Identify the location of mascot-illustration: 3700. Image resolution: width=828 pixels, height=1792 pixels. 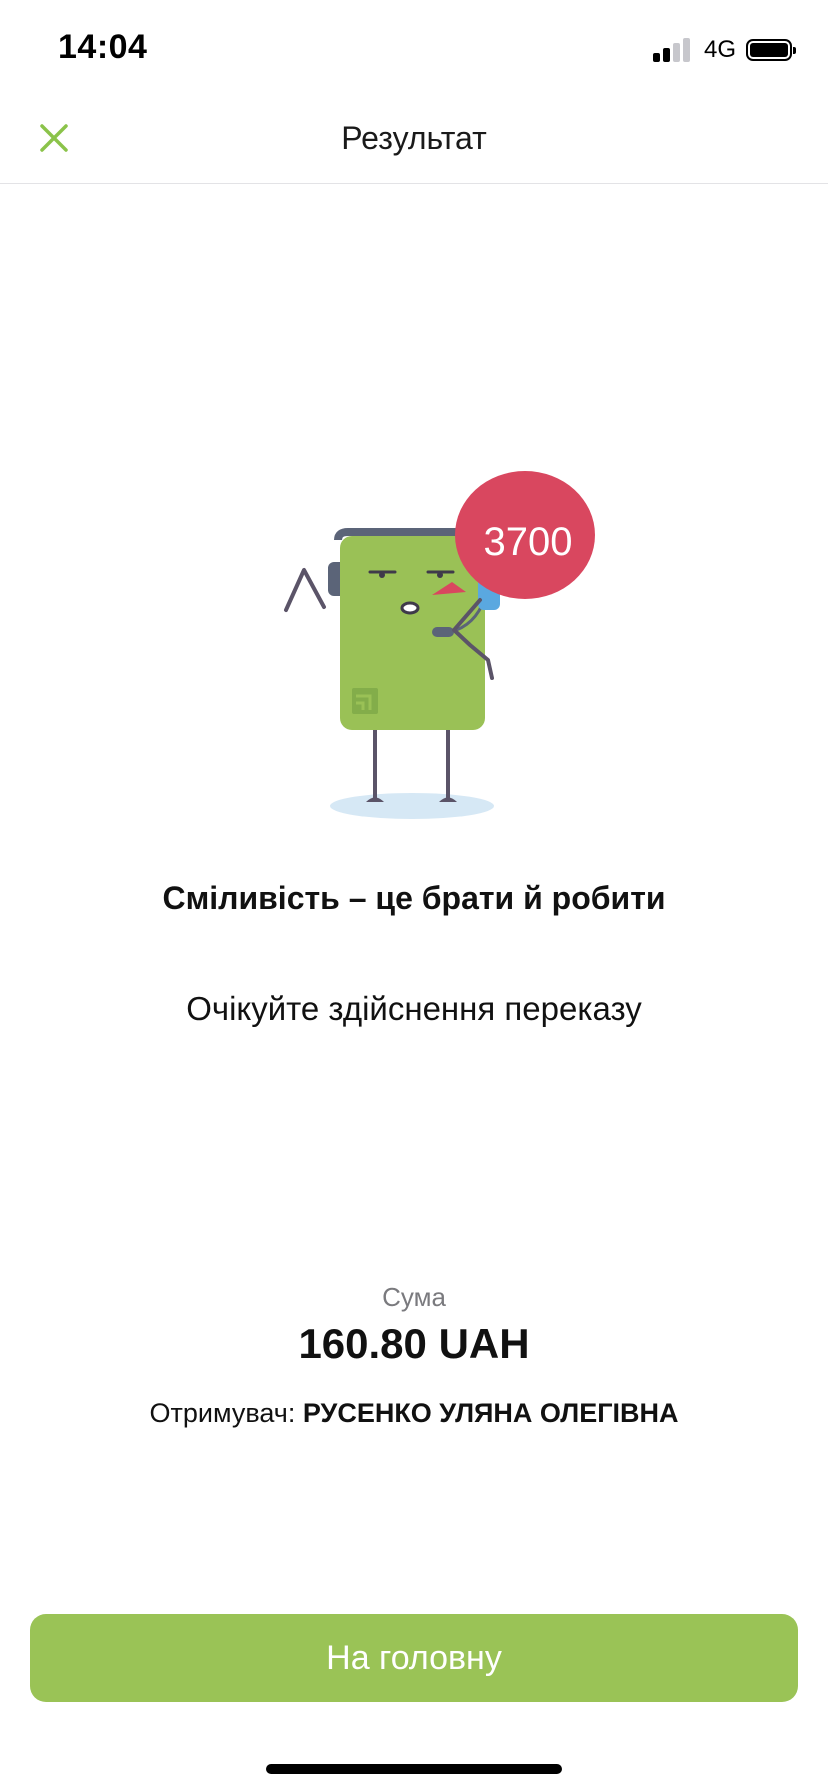
(440, 640).